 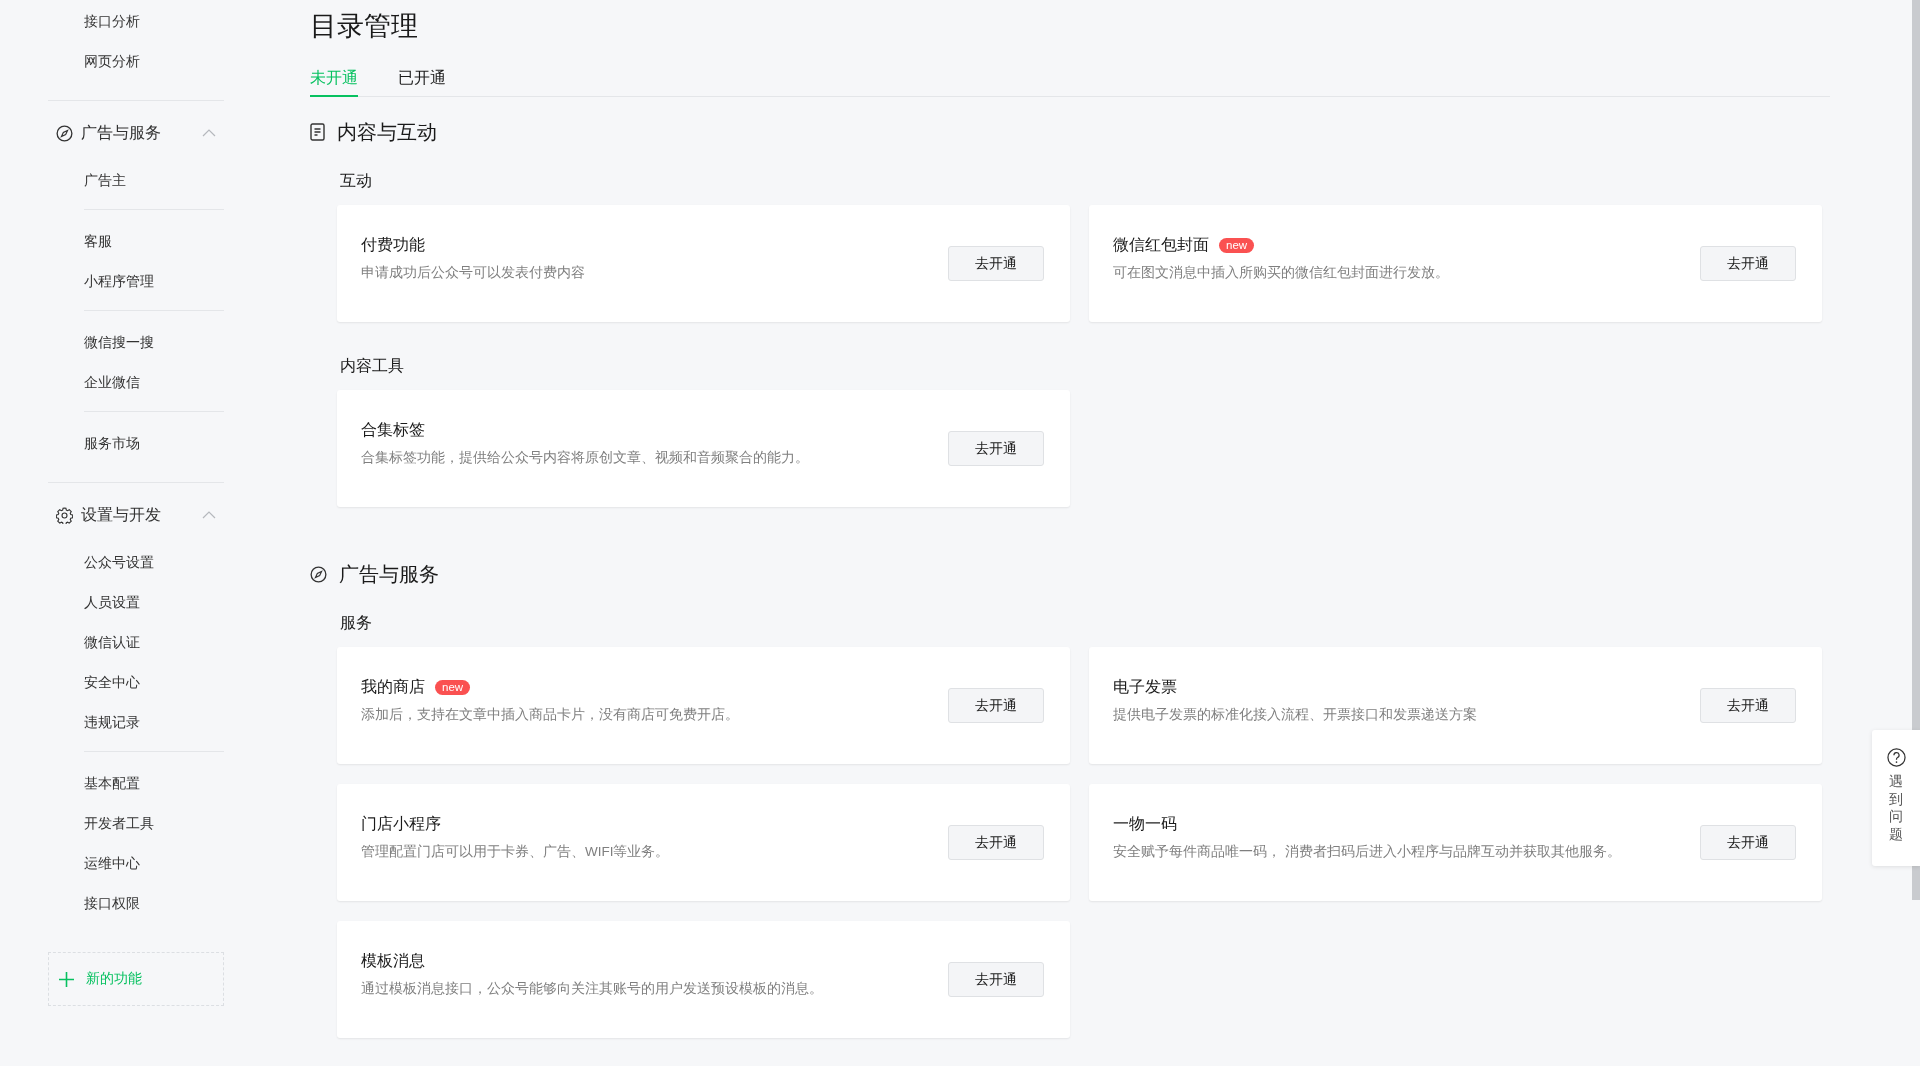 What do you see at coordinates (112, 683) in the screenshot?
I see `sidebar-item: 安全中心` at bounding box center [112, 683].